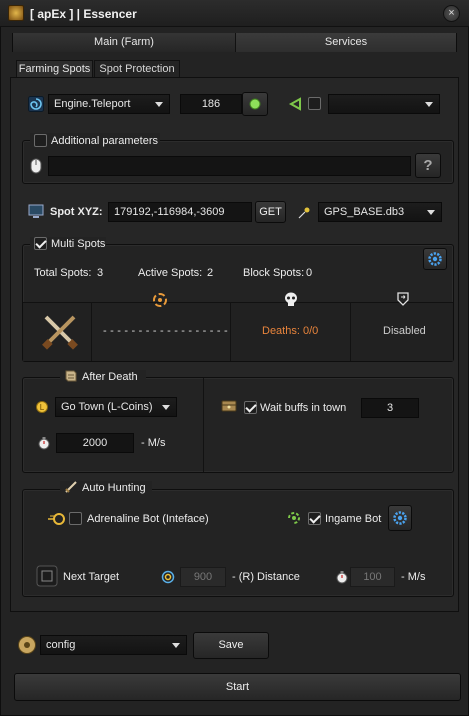 This screenshot has width=469, height=716. Describe the element at coordinates (384, 104) in the screenshot. I see `teleport-secondary-select` at that location.